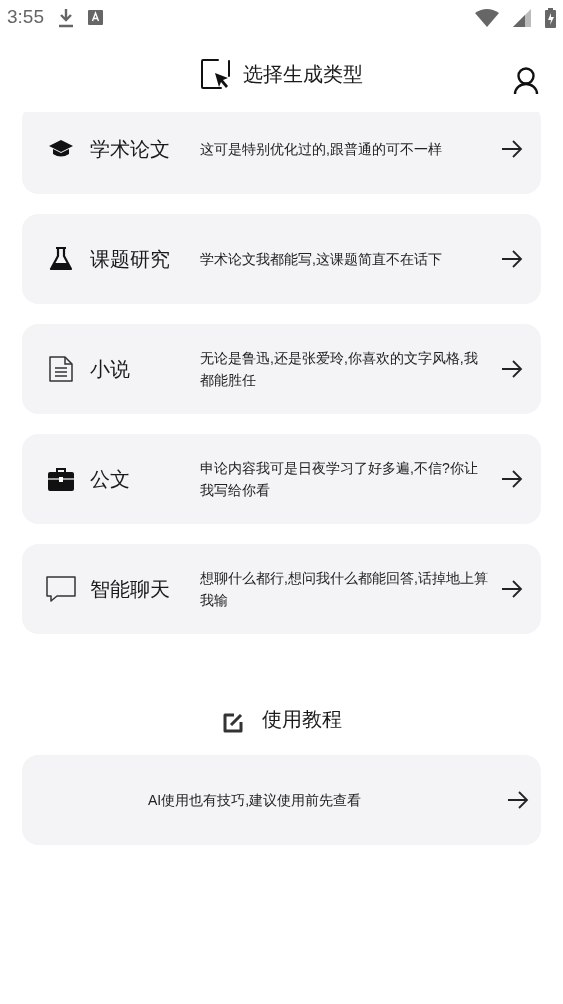  Describe the element at coordinates (66, 17) in the screenshot. I see `download-icon` at that location.